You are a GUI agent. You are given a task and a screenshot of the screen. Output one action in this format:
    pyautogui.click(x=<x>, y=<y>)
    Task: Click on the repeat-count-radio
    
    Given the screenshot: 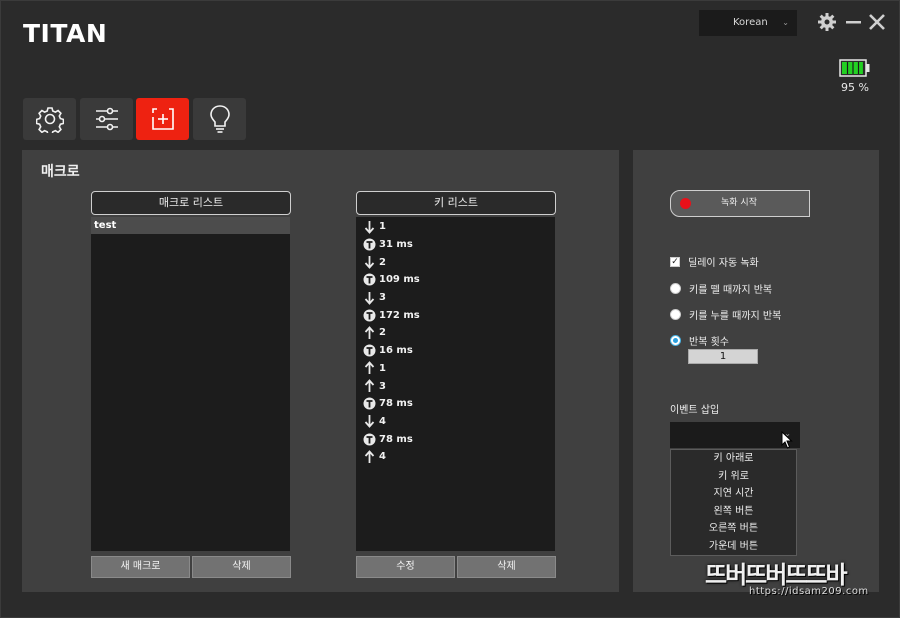 What is the action you would take?
    pyautogui.click(x=675, y=340)
    